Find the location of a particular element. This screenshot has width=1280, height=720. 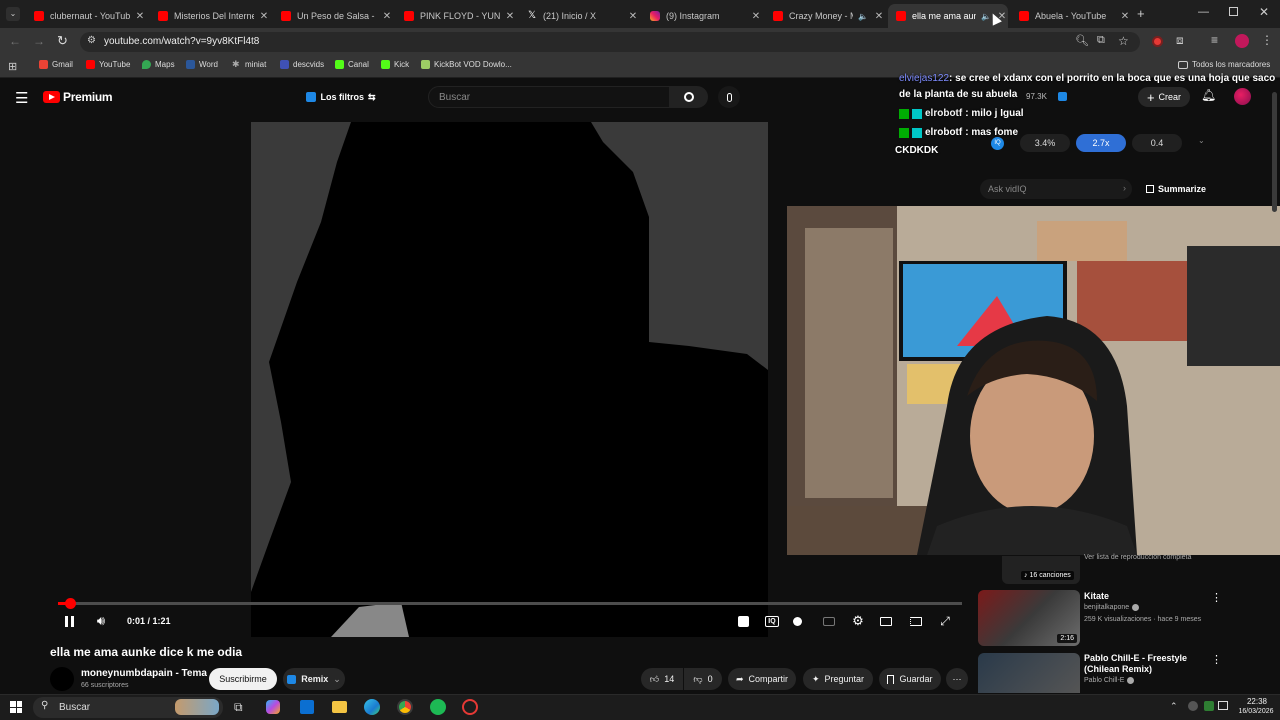

bookmark-kick: Kick is located at coordinates (395, 64).